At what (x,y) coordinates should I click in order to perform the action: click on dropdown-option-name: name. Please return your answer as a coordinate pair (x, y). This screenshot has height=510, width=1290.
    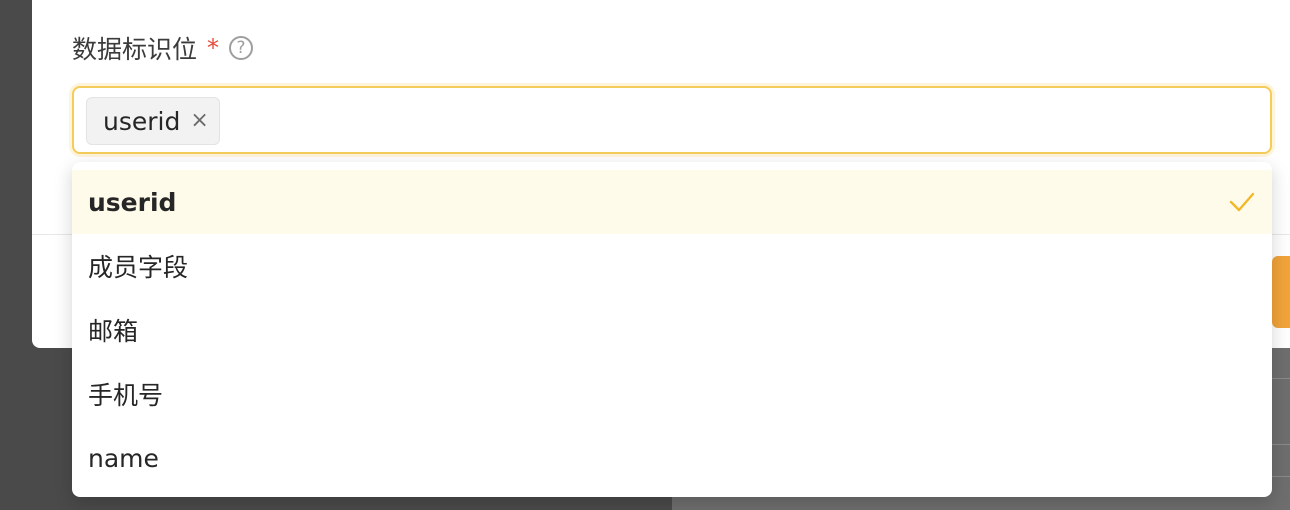
    Looking at the image, I should click on (672, 458).